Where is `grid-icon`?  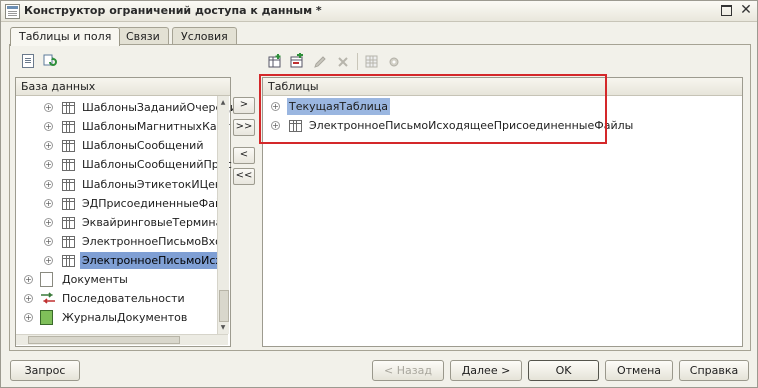
grid-icon is located at coordinates (372, 62).